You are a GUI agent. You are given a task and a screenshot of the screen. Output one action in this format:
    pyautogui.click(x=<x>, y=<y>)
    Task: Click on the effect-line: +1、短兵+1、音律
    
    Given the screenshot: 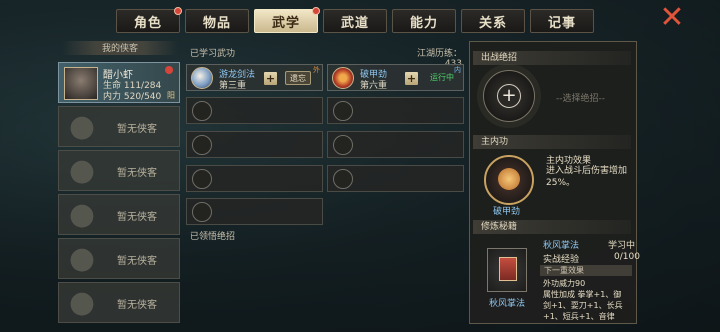 What is the action you would take?
    pyautogui.click(x=579, y=316)
    